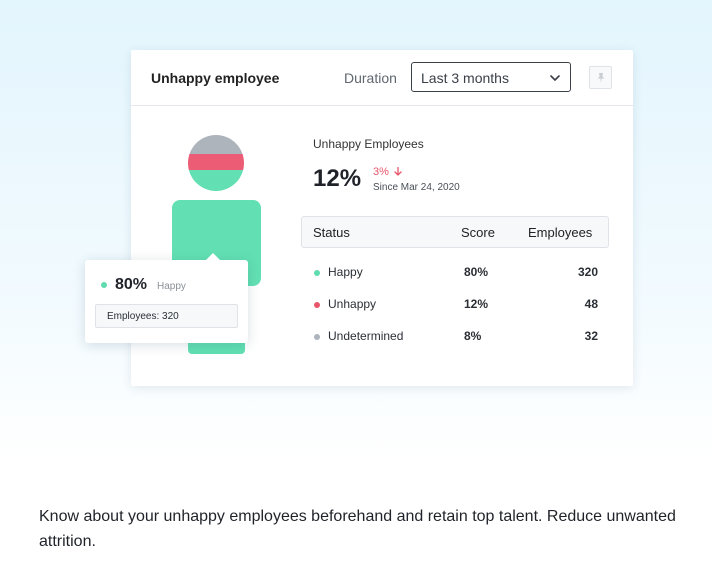 The width and height of the screenshot is (712, 575). I want to click on tooltip-arrow, so click(213, 257).